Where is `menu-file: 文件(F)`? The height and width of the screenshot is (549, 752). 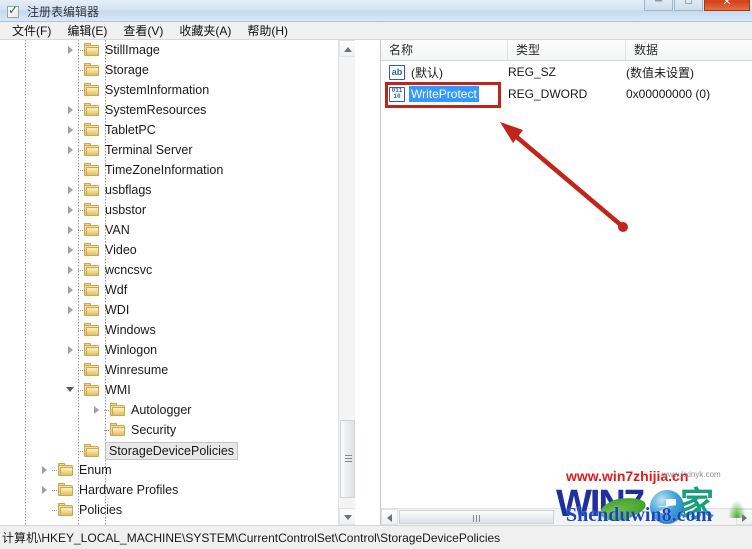 menu-file: 文件(F) is located at coordinates (31, 31).